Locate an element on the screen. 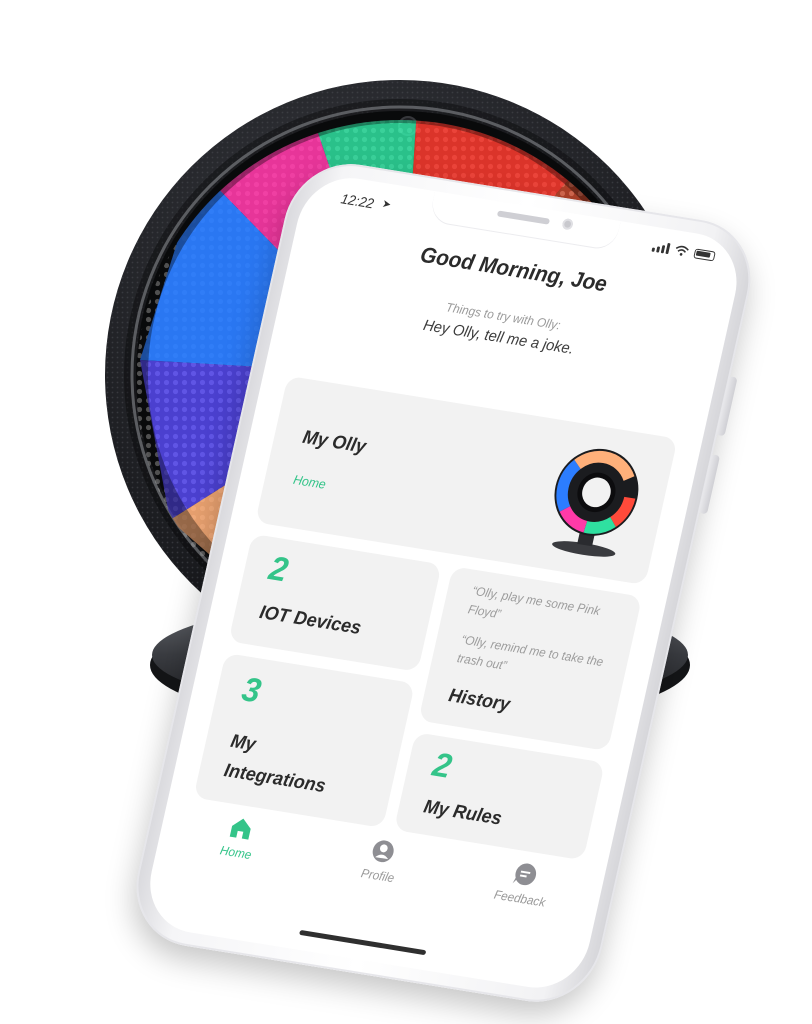 This screenshot has width=812, height=1024. feedback-icon is located at coordinates (524, 874).